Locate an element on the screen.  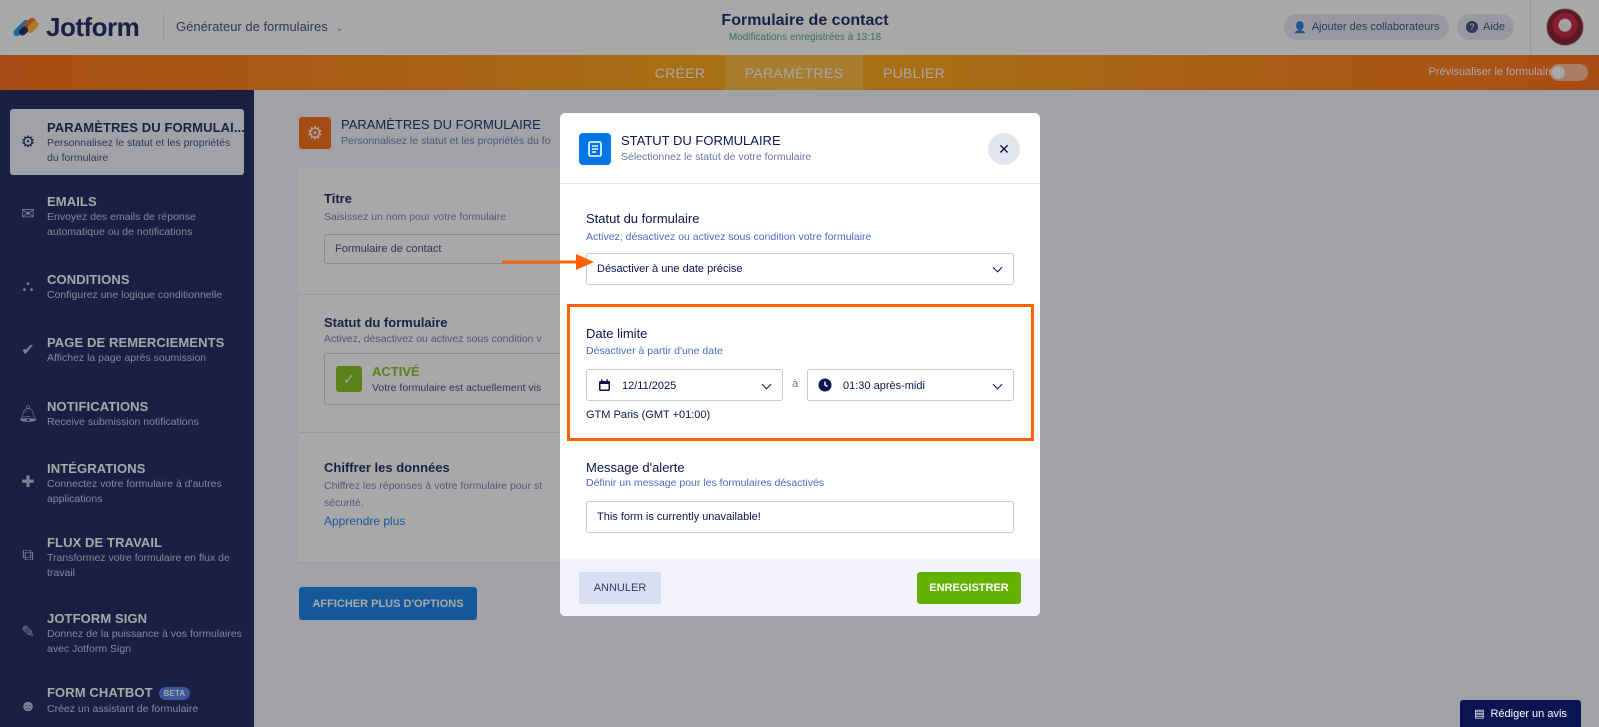
annotation-arrow-icon is located at coordinates (548, 262).